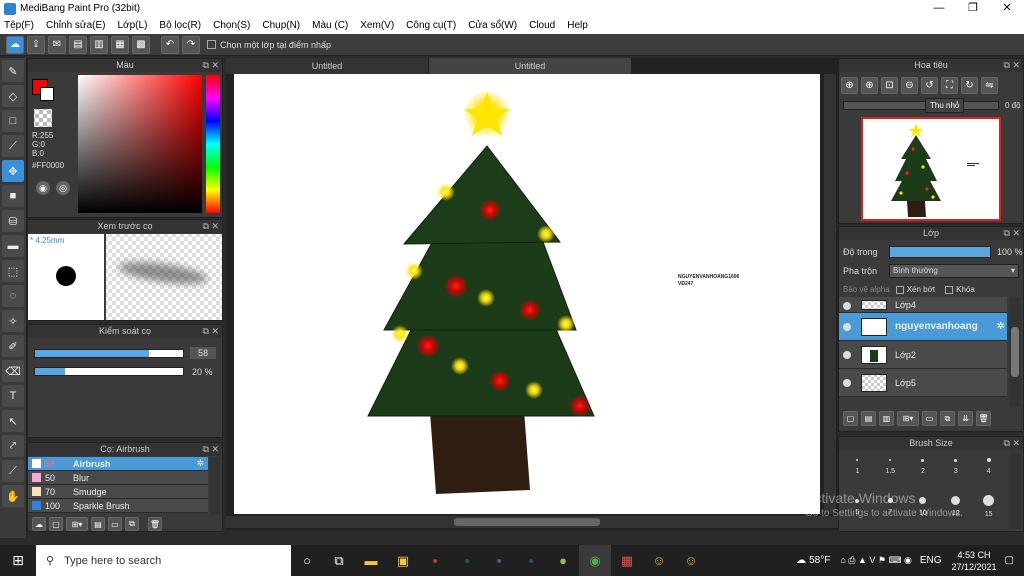  I want to click on select-pen-icon: ✐, so click(13, 346).